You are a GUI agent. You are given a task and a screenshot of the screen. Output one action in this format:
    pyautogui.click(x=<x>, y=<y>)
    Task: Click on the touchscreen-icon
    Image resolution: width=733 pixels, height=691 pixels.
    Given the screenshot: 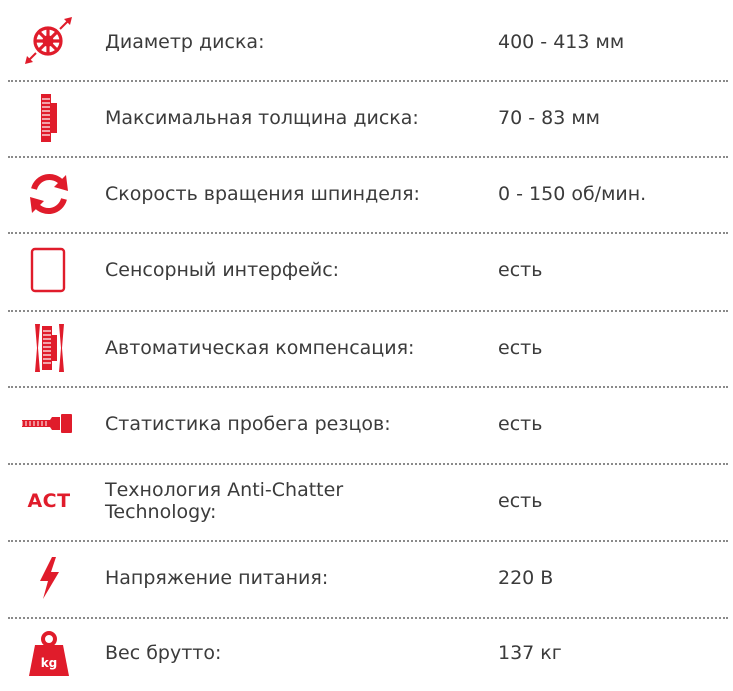 What is the action you would take?
    pyautogui.click(x=49, y=270)
    